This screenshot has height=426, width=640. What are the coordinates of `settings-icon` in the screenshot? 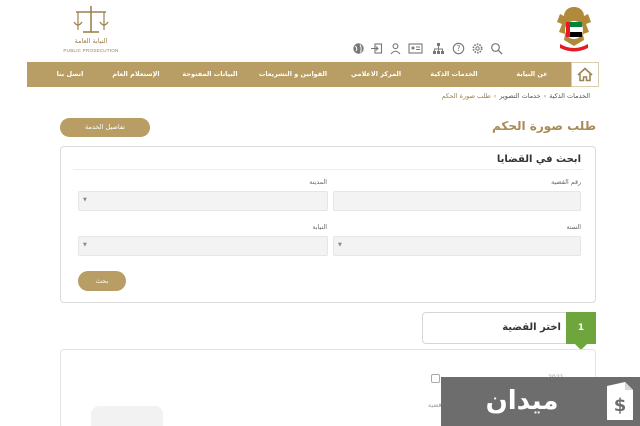 It's located at (477, 47).